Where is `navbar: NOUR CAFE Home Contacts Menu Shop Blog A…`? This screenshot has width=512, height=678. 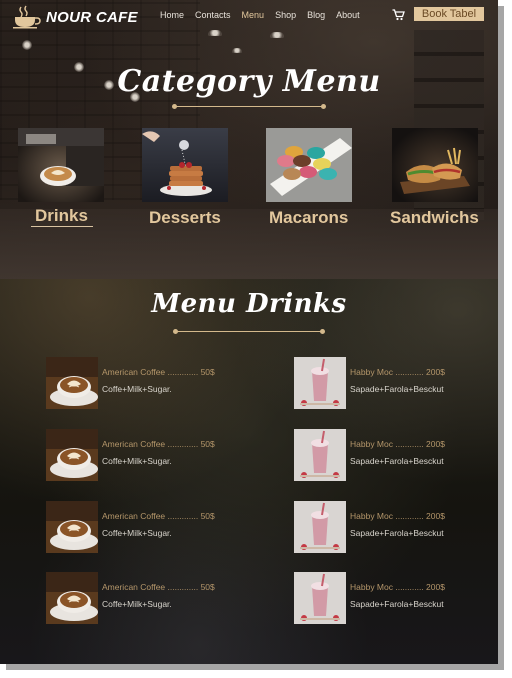 navbar: NOUR CAFE Home Contacts Menu Shop Blog A… is located at coordinates (249, 16).